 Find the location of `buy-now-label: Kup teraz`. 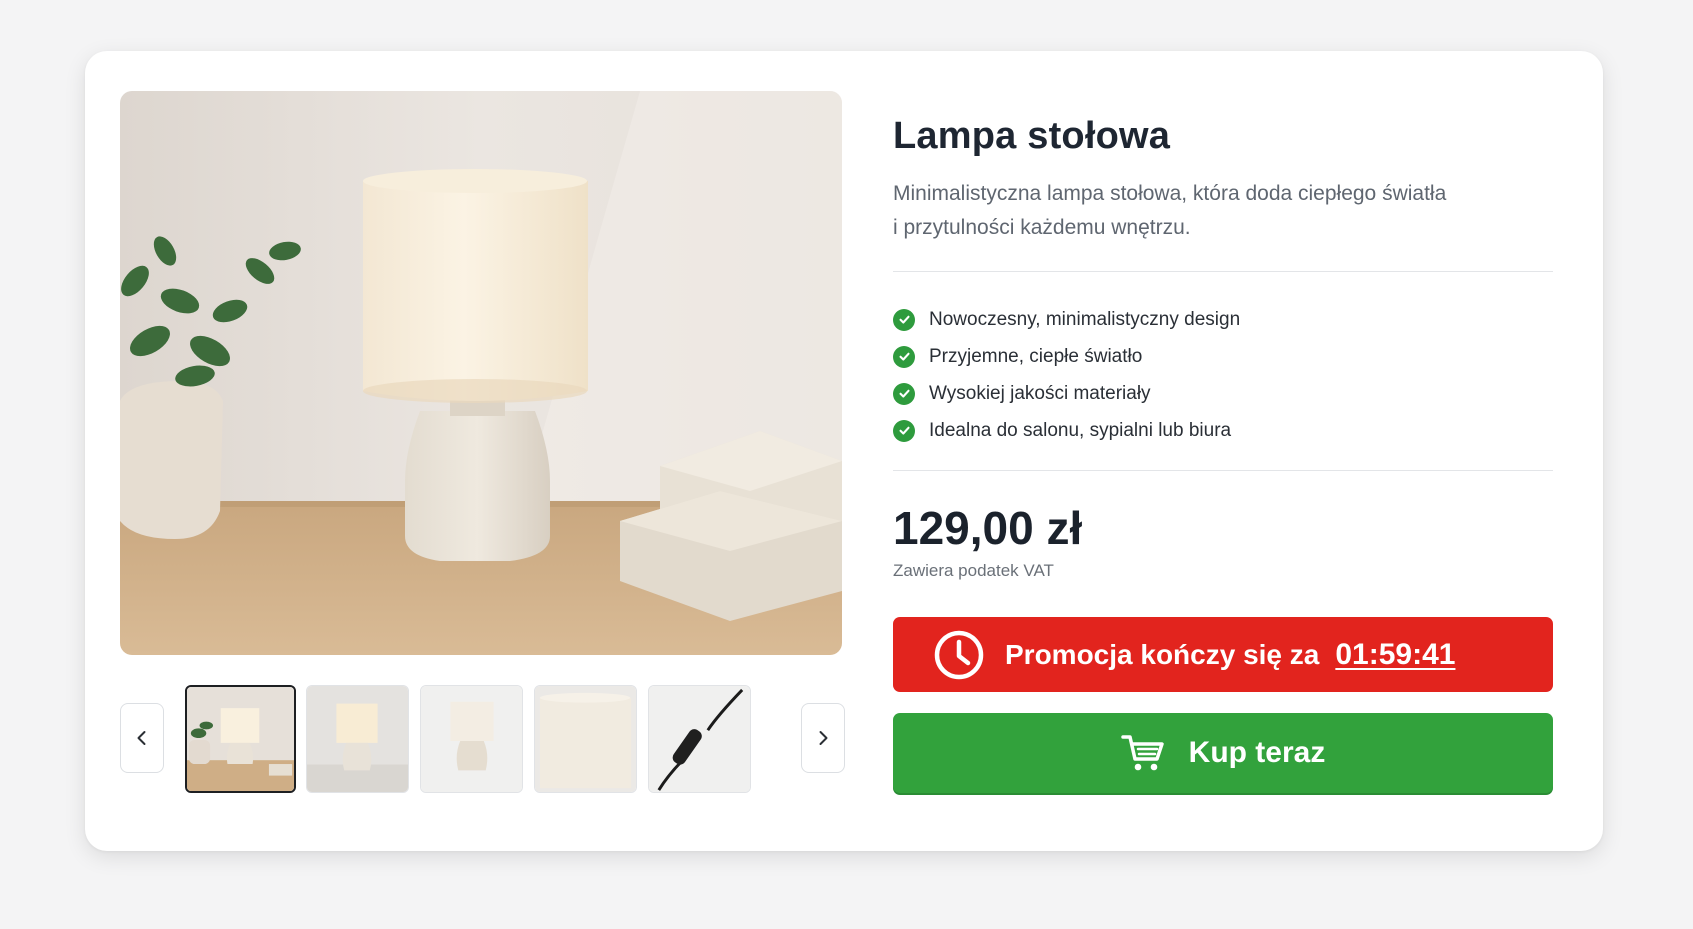

buy-now-label: Kup teraz is located at coordinates (1257, 752).